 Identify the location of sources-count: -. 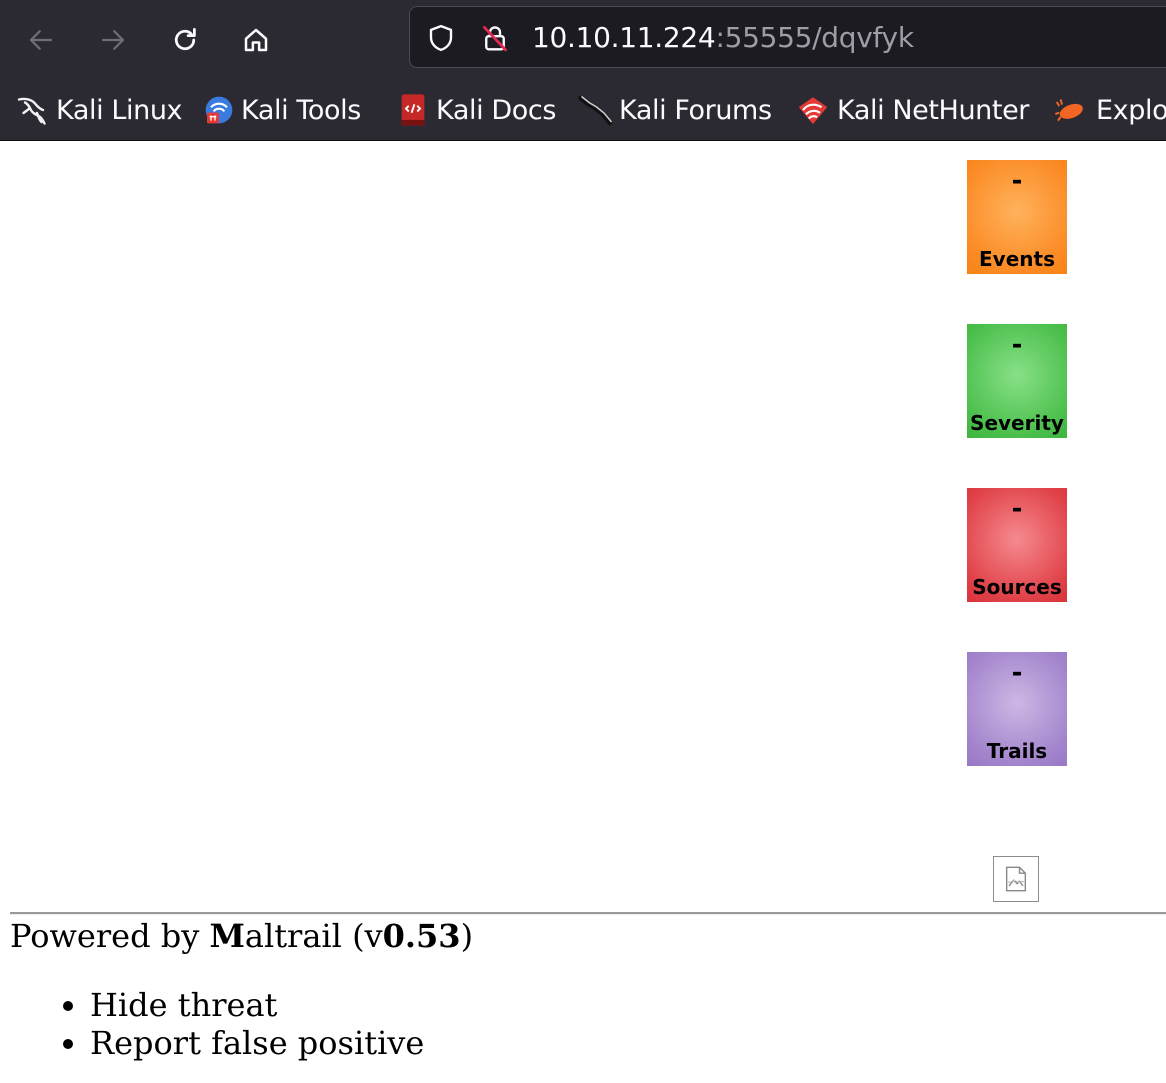
(1017, 509).